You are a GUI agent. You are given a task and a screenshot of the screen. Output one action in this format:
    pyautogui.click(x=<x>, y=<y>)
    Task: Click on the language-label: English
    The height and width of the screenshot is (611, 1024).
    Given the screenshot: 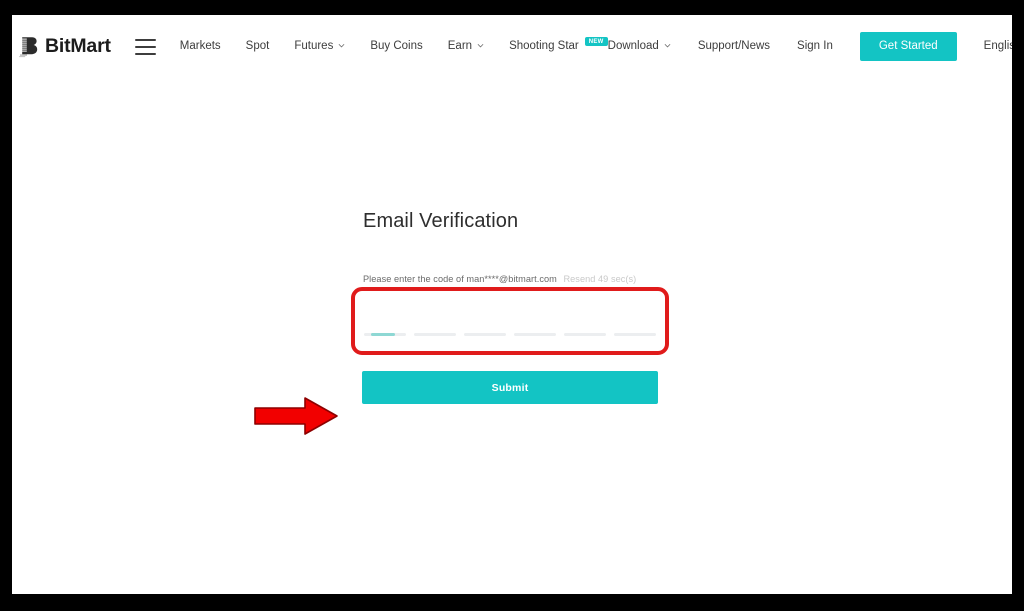 What is the action you would take?
    pyautogui.click(x=997, y=45)
    